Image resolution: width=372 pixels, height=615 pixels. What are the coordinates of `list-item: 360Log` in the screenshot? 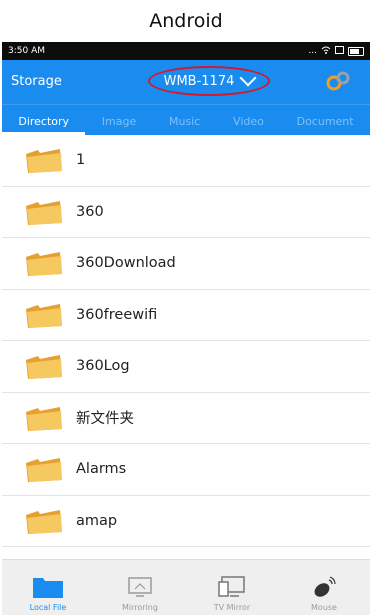 It's located at (186, 367).